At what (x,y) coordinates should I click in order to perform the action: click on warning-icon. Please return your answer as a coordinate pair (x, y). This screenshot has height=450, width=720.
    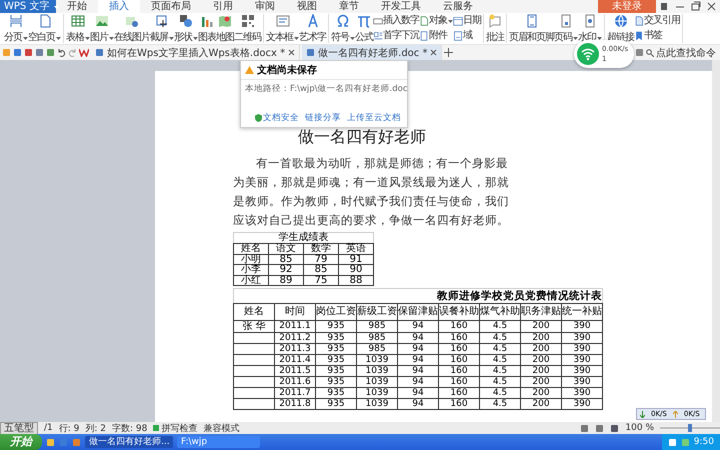
    Looking at the image, I should click on (249, 70).